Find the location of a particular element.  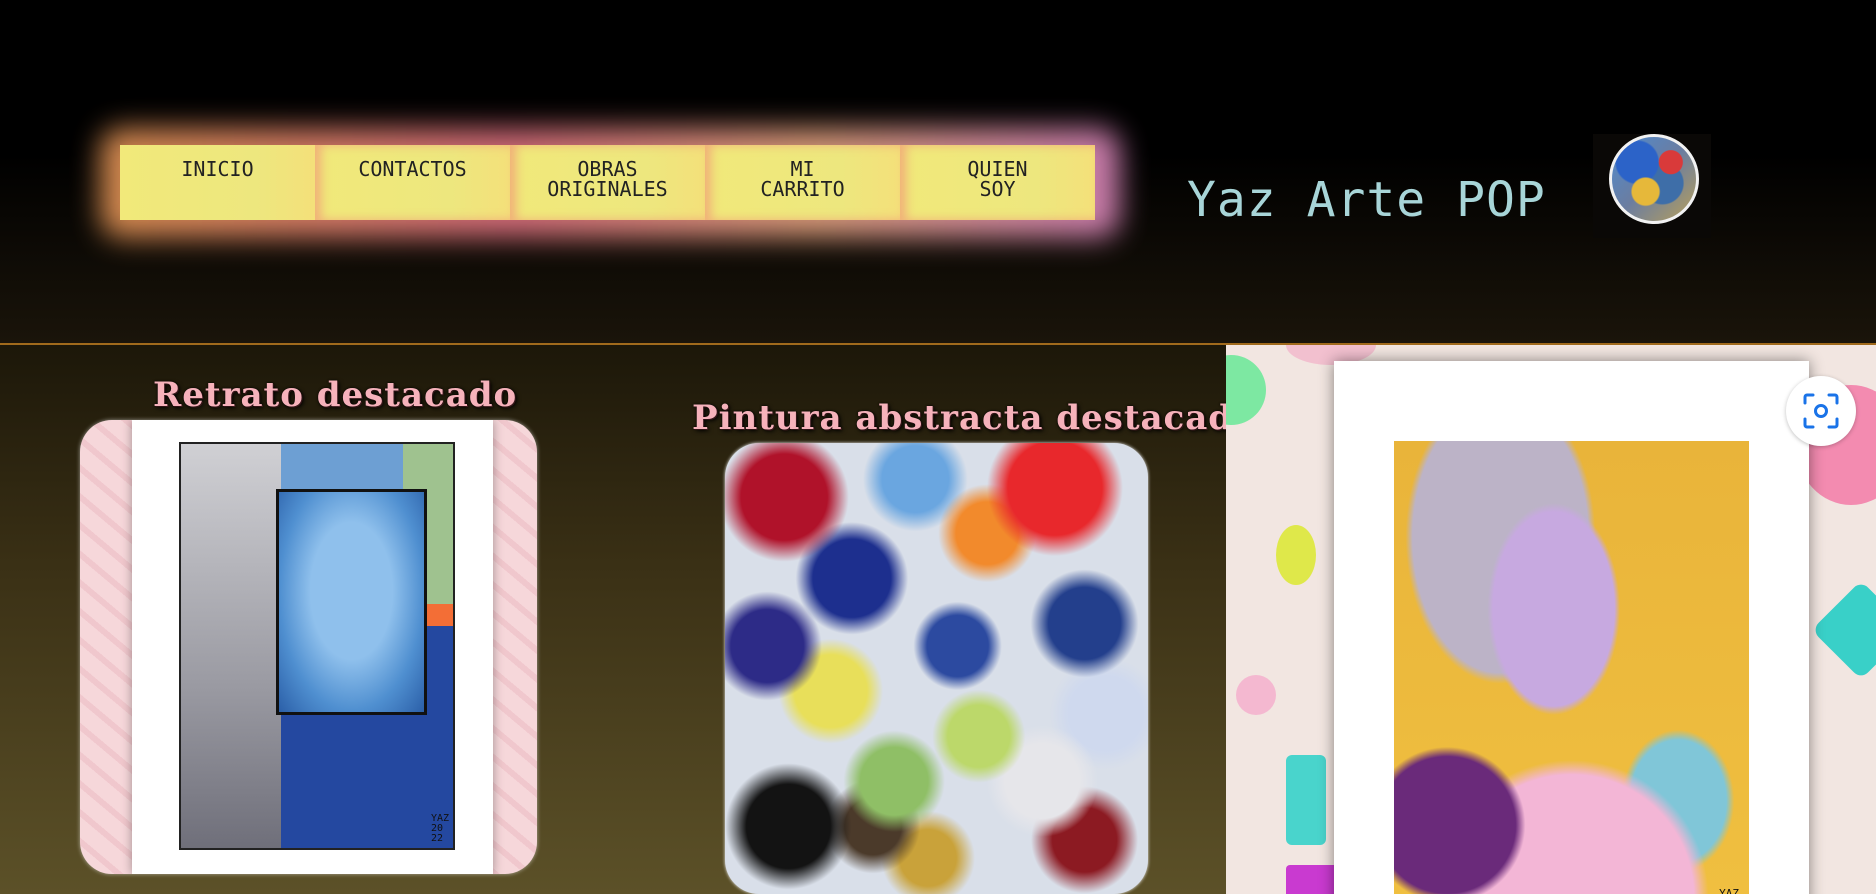

nav-inicio-button: INICIO is located at coordinates (217, 182).